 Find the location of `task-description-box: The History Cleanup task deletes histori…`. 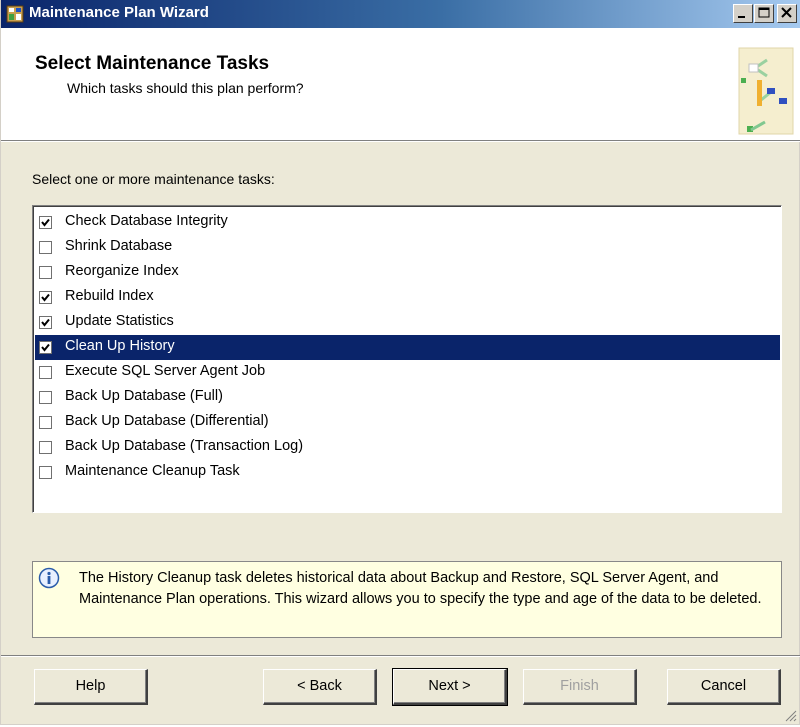

task-description-box: The History Cleanup task deletes histori… is located at coordinates (407, 599).